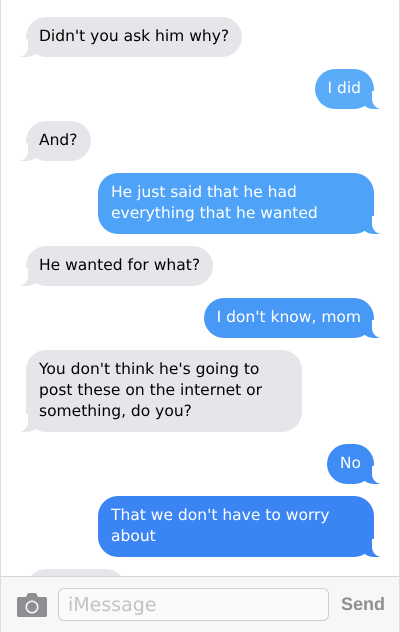  Describe the element at coordinates (362, 604) in the screenshot. I see `send-button: Send` at that location.